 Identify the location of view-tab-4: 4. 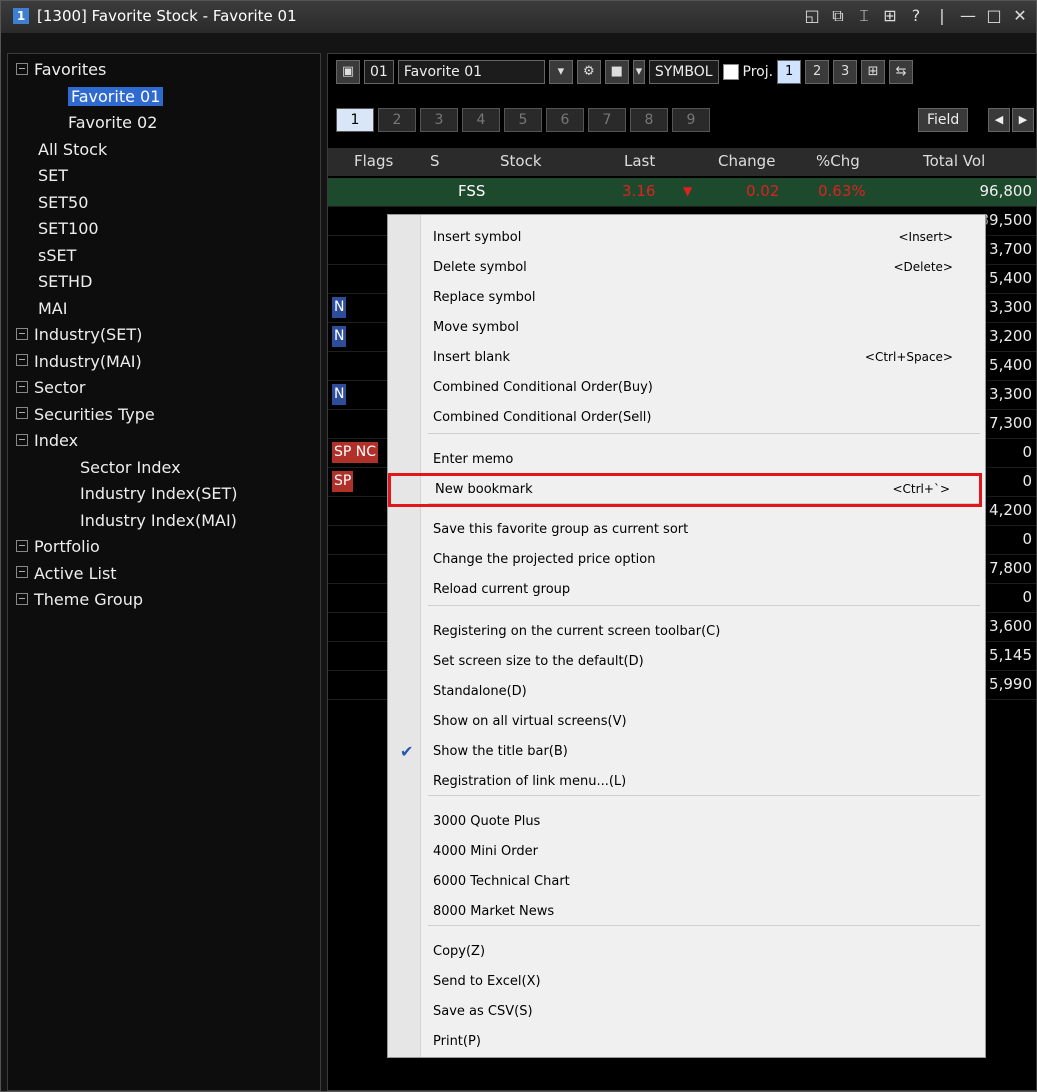
(481, 120).